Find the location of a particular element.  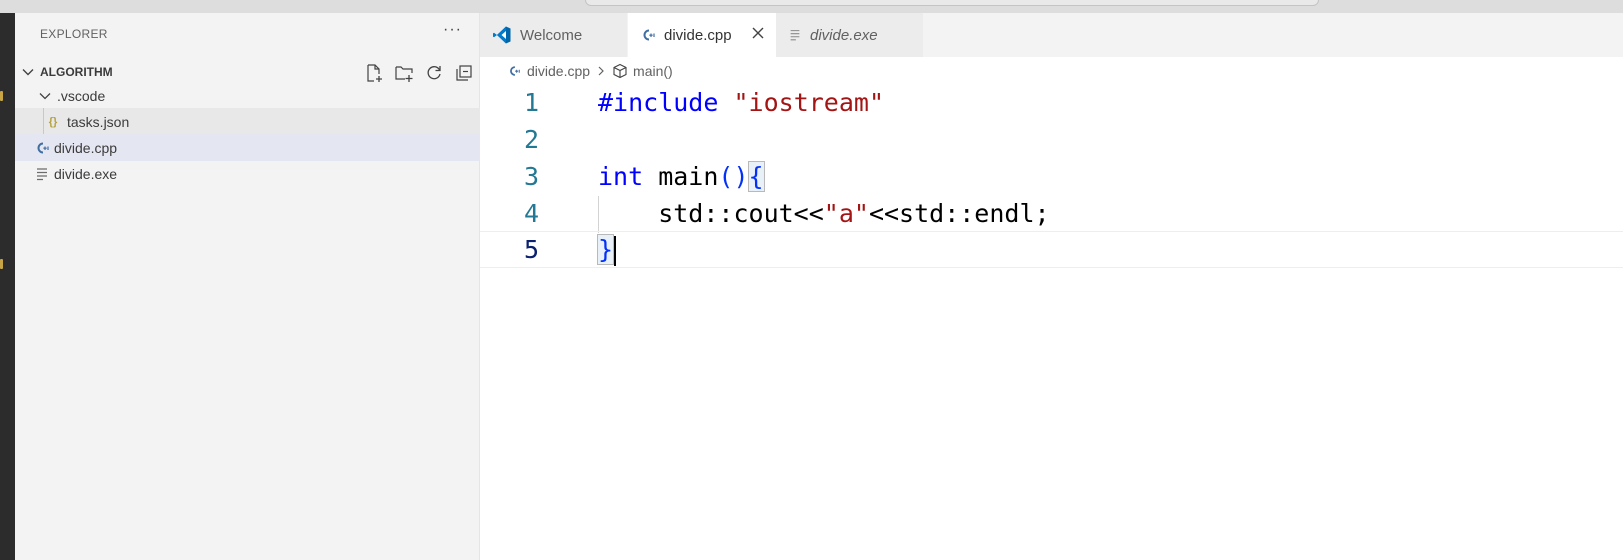

tree-item-label: tasks.json is located at coordinates (98, 121).